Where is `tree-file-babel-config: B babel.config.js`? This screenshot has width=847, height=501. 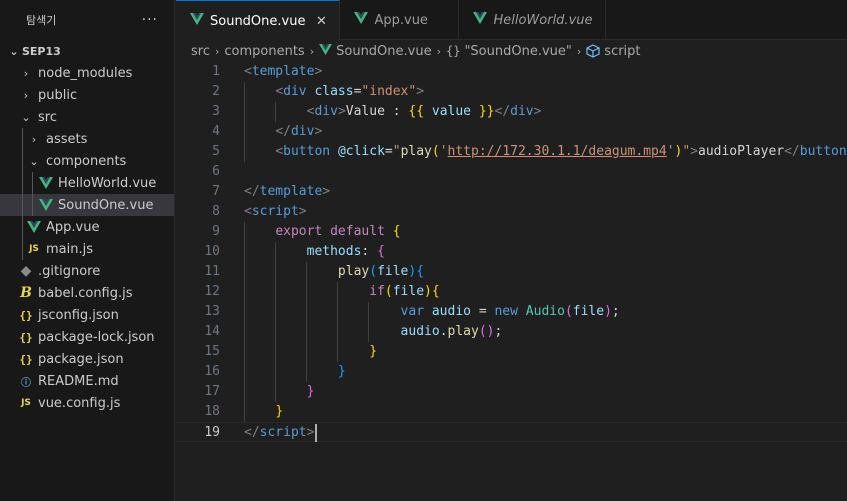 tree-file-babel-config: B babel.config.js is located at coordinates (87, 293).